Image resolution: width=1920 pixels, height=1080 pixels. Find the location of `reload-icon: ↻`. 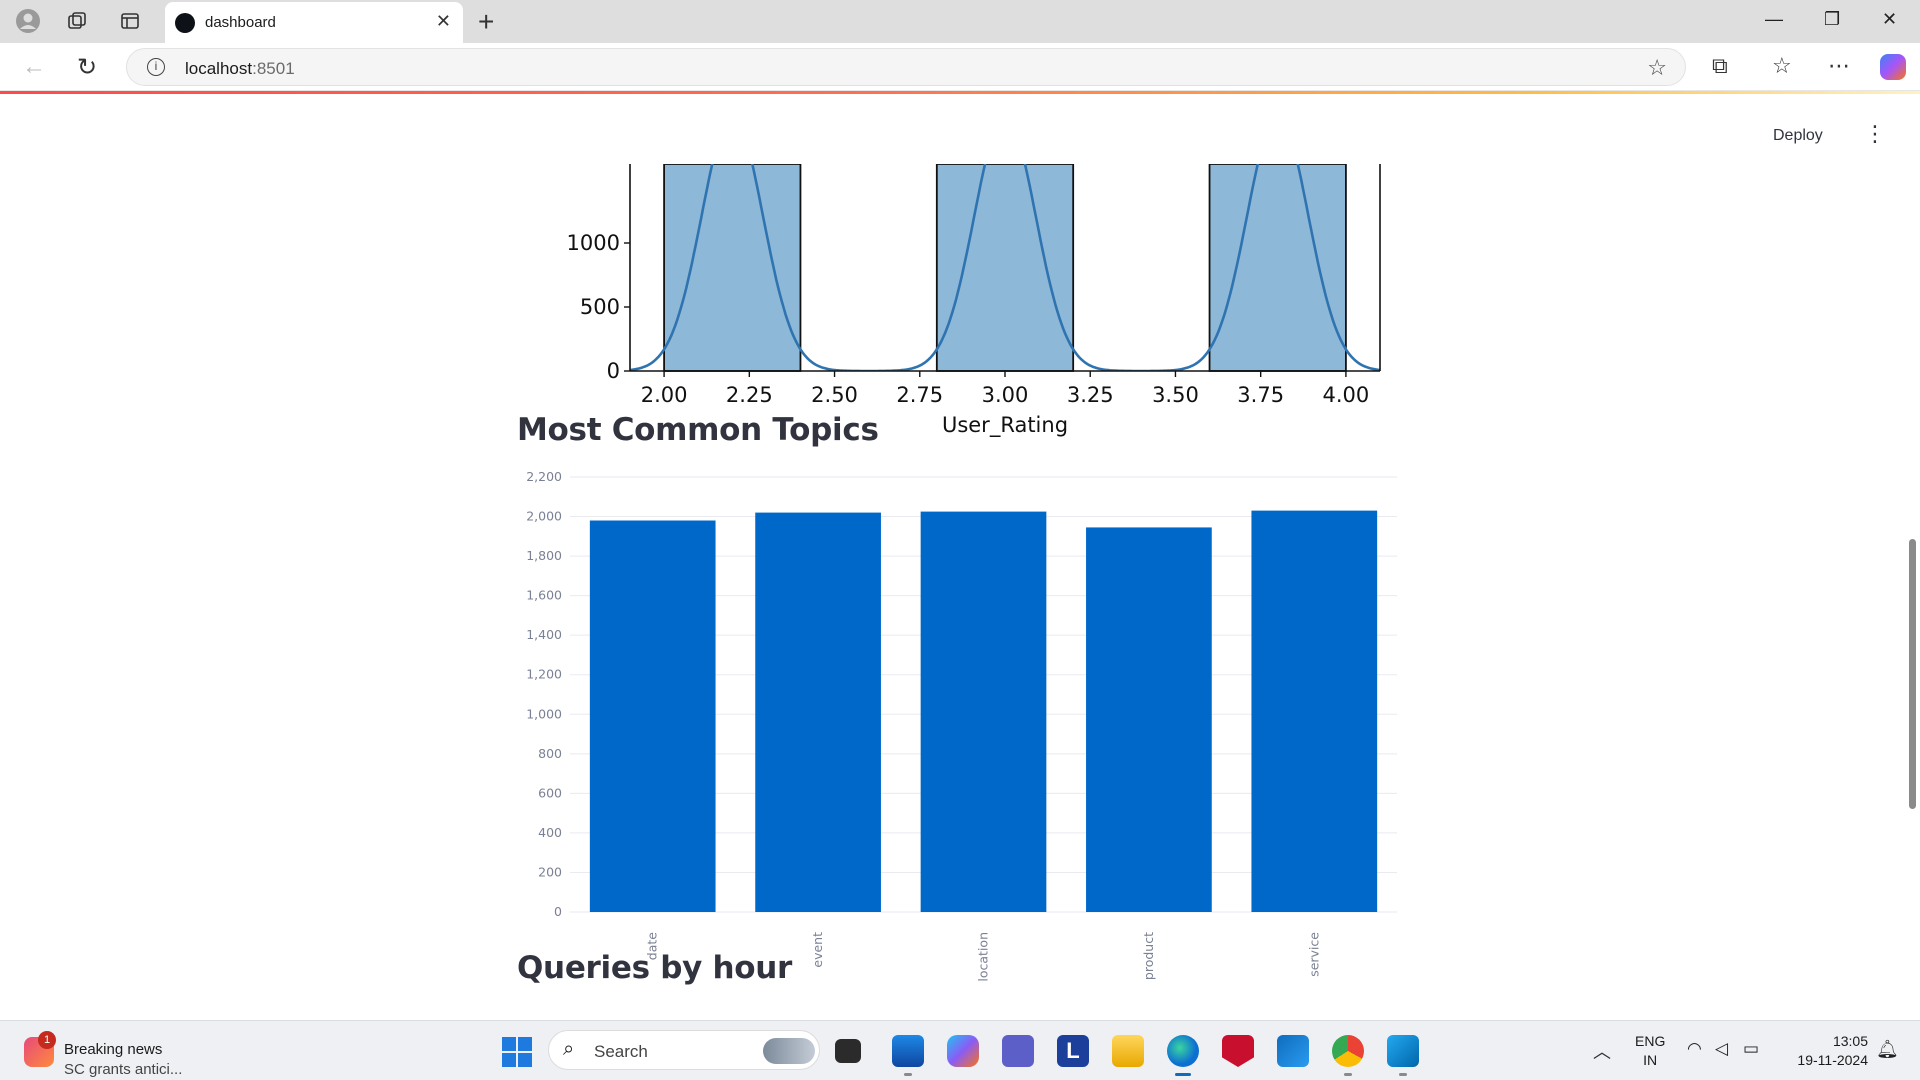

reload-icon: ↻ is located at coordinates (87, 67).